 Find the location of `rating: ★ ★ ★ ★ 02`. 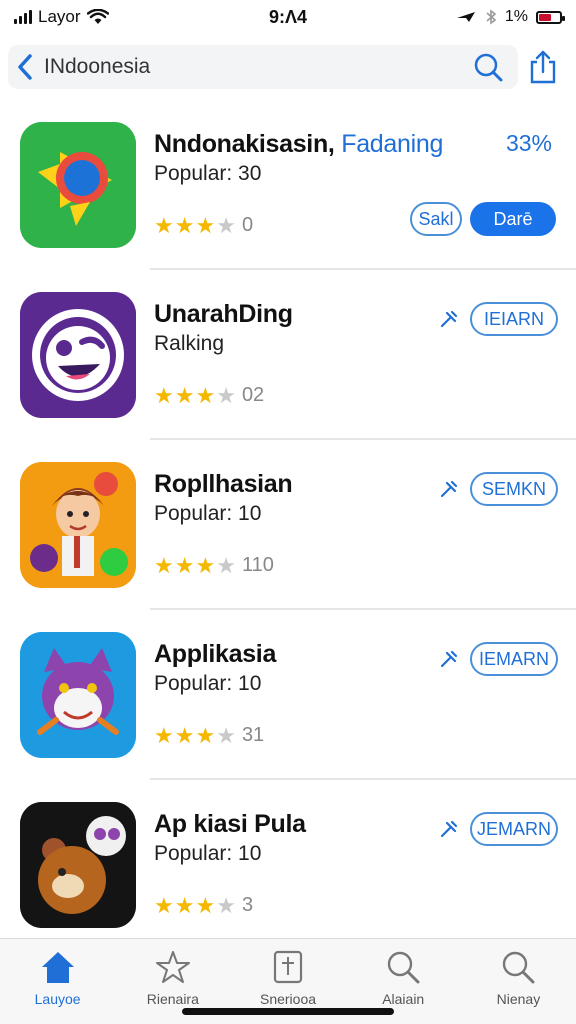

rating: ★ ★ ★ ★ 02 is located at coordinates (209, 395).